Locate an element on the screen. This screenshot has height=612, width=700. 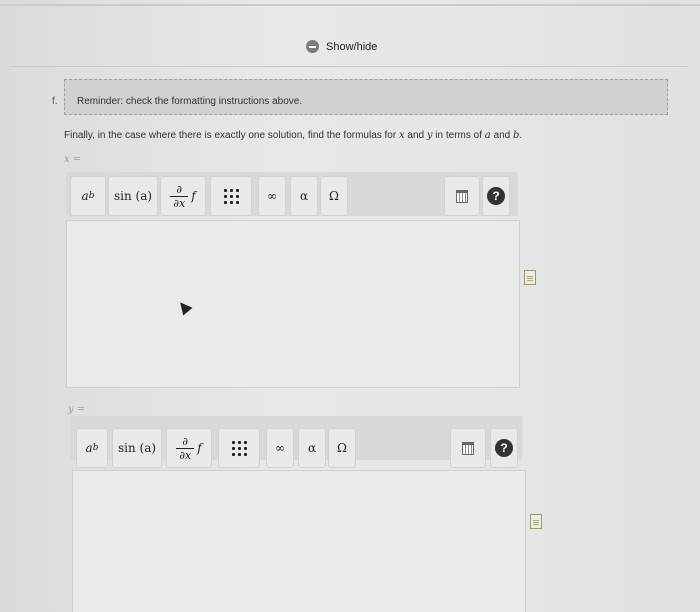
x-matrix-button is located at coordinates (231, 196).